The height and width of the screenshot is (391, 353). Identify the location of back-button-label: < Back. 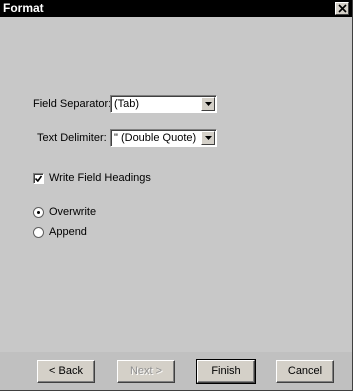
(66, 371).